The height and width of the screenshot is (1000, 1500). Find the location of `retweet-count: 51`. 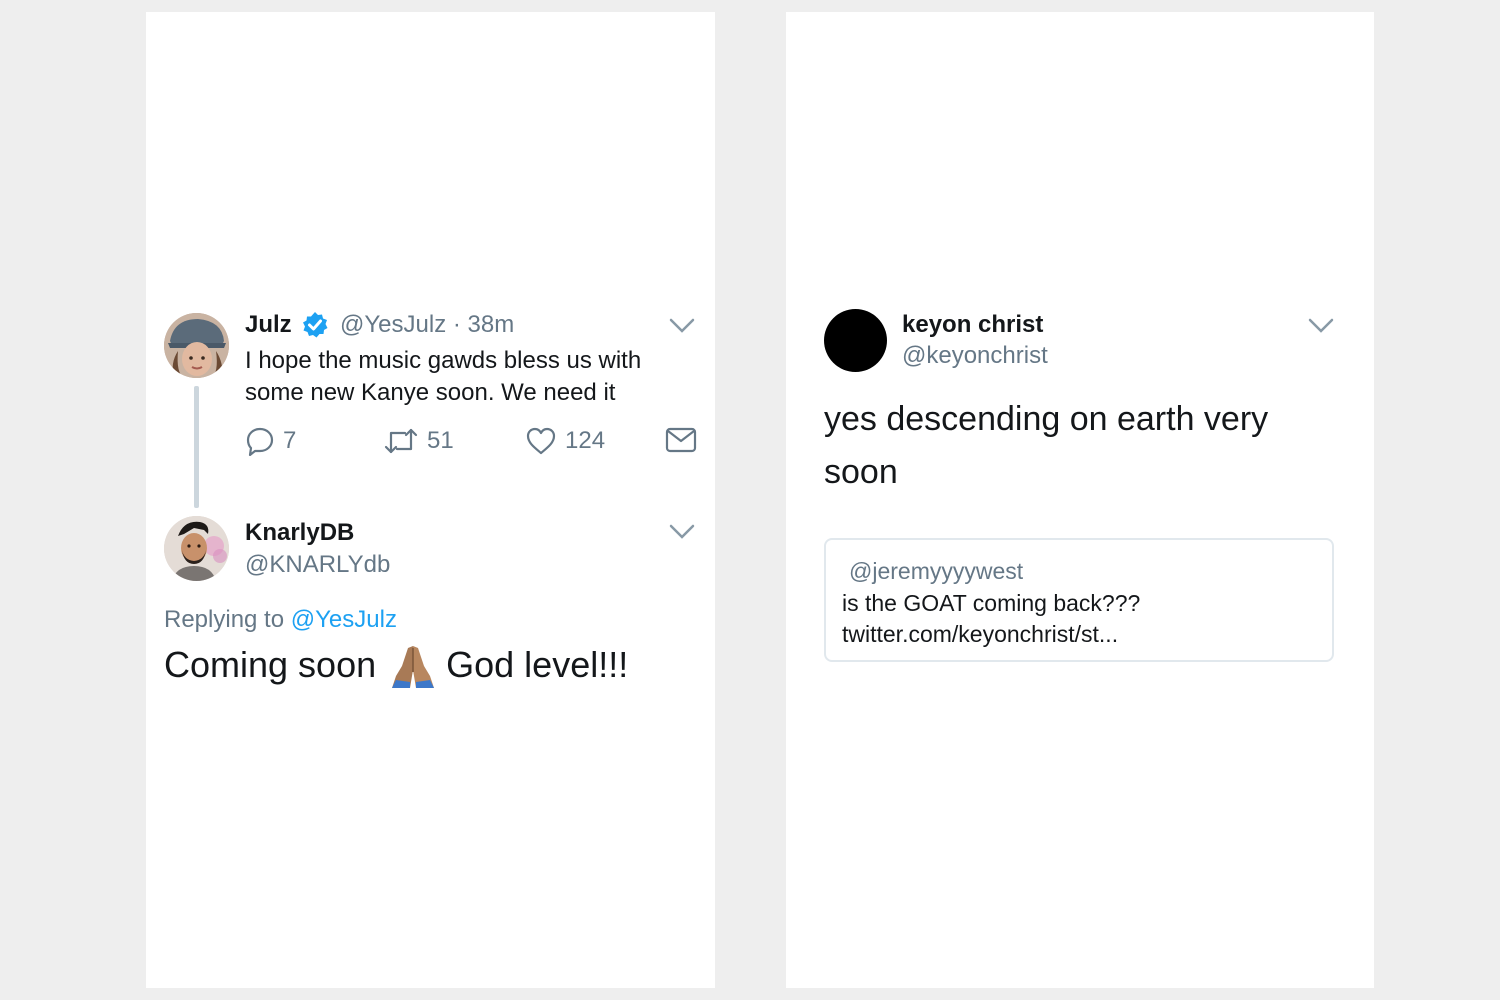

retweet-count: 51 is located at coordinates (440, 440).